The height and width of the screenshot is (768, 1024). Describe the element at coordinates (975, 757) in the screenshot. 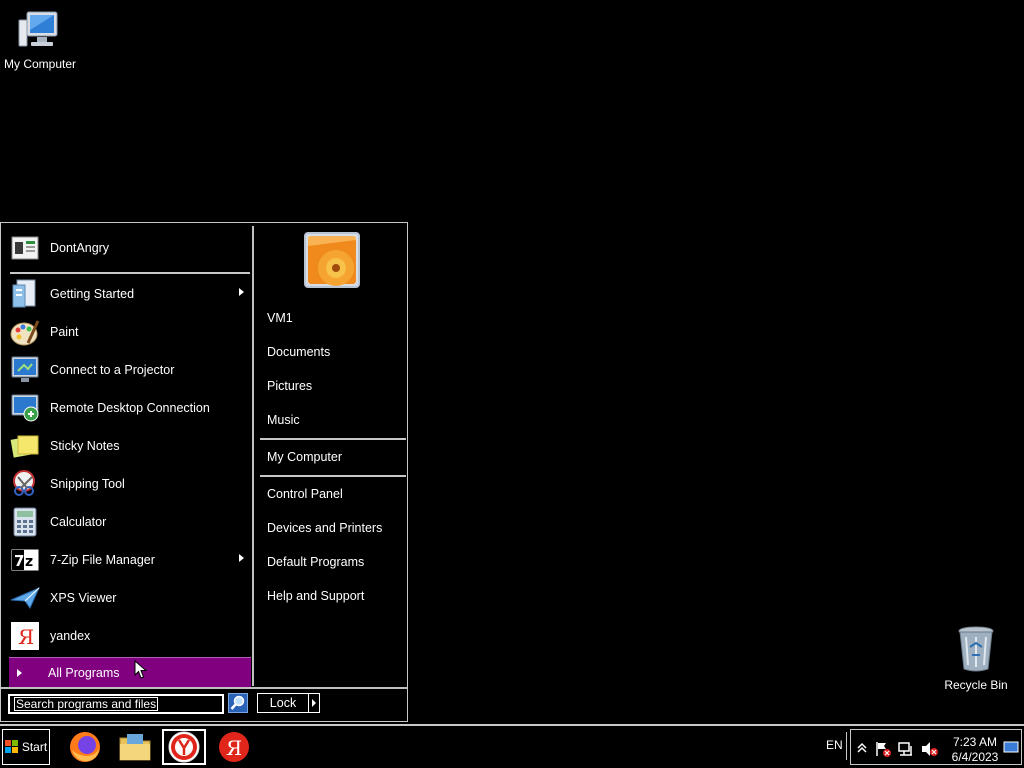

I see `clock-date: 6/4/2023` at that location.